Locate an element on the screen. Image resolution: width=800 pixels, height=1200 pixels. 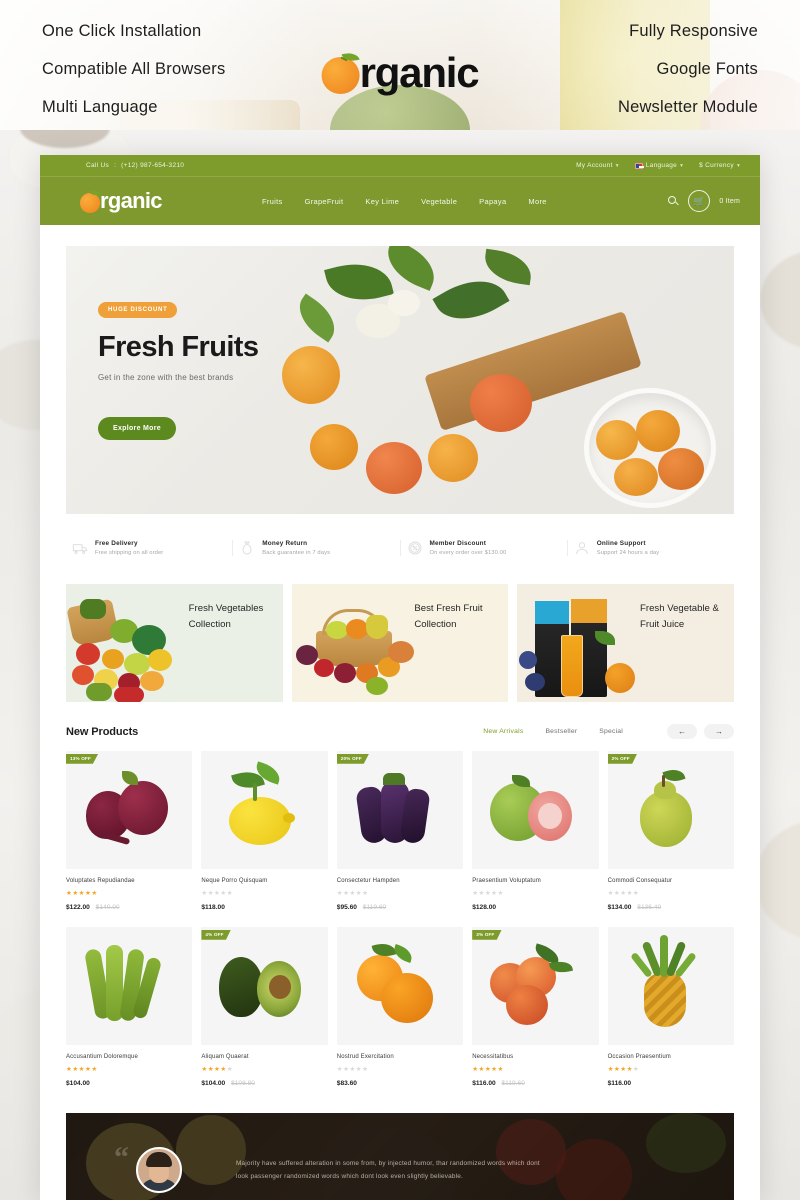
nav-item-fruits: Fruits is located at coordinates (272, 201).